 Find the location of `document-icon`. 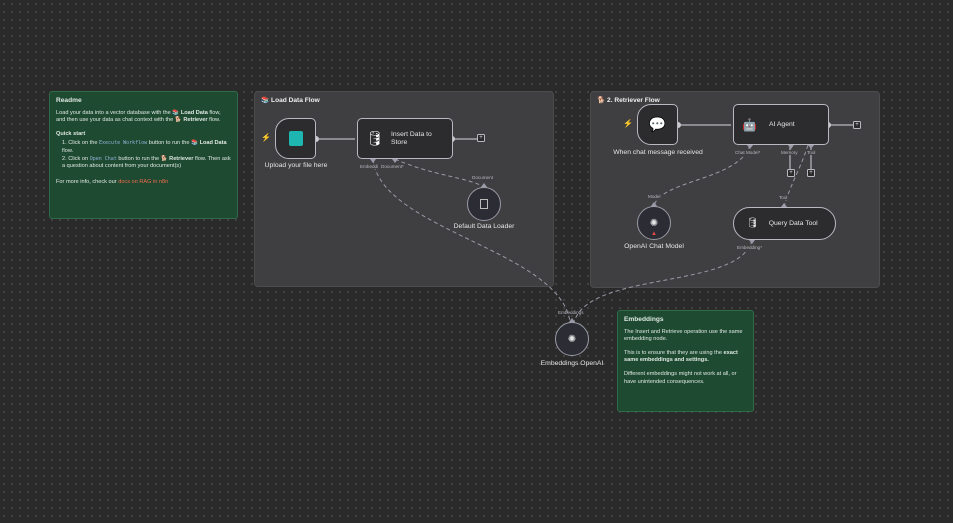

document-icon is located at coordinates (484, 204).